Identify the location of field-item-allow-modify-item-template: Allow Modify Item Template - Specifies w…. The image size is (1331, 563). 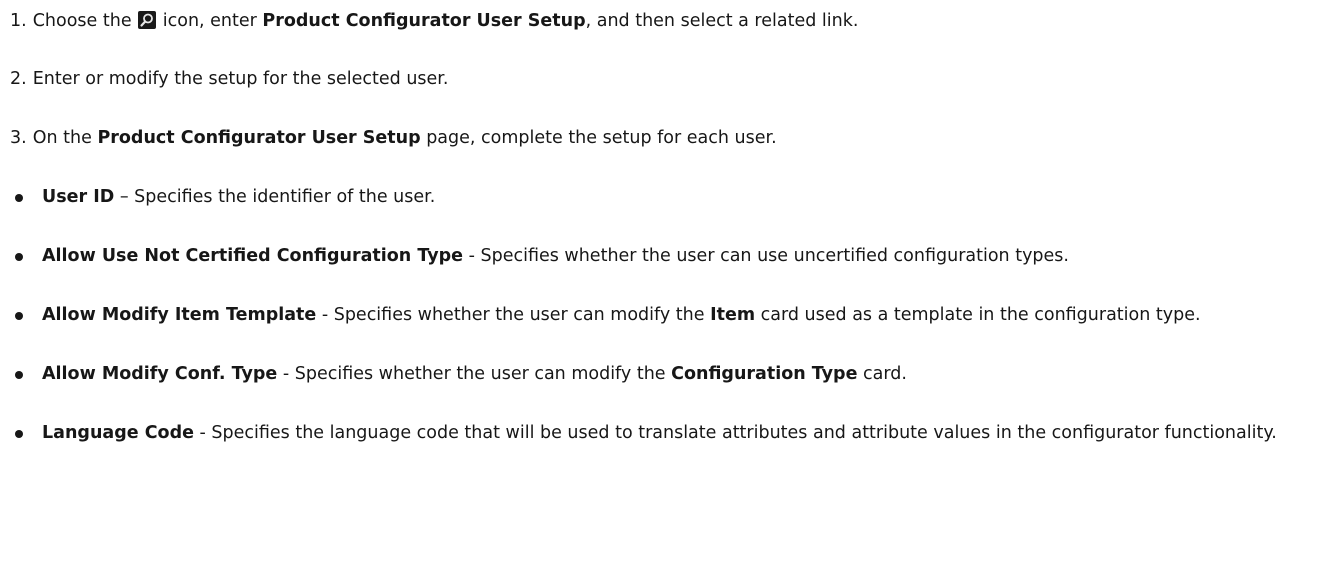
(667, 315).